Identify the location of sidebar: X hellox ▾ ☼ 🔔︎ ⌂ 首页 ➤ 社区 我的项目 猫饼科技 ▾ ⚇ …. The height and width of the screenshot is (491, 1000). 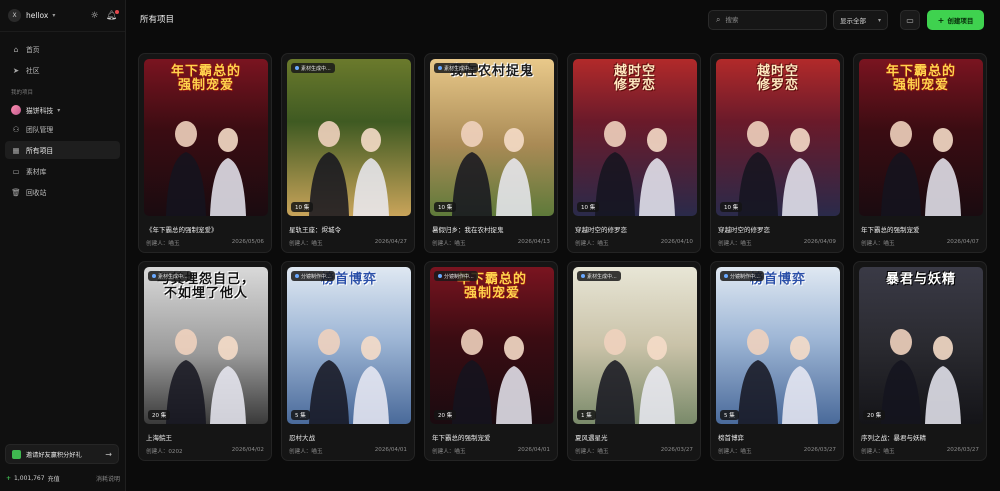
(63, 245).